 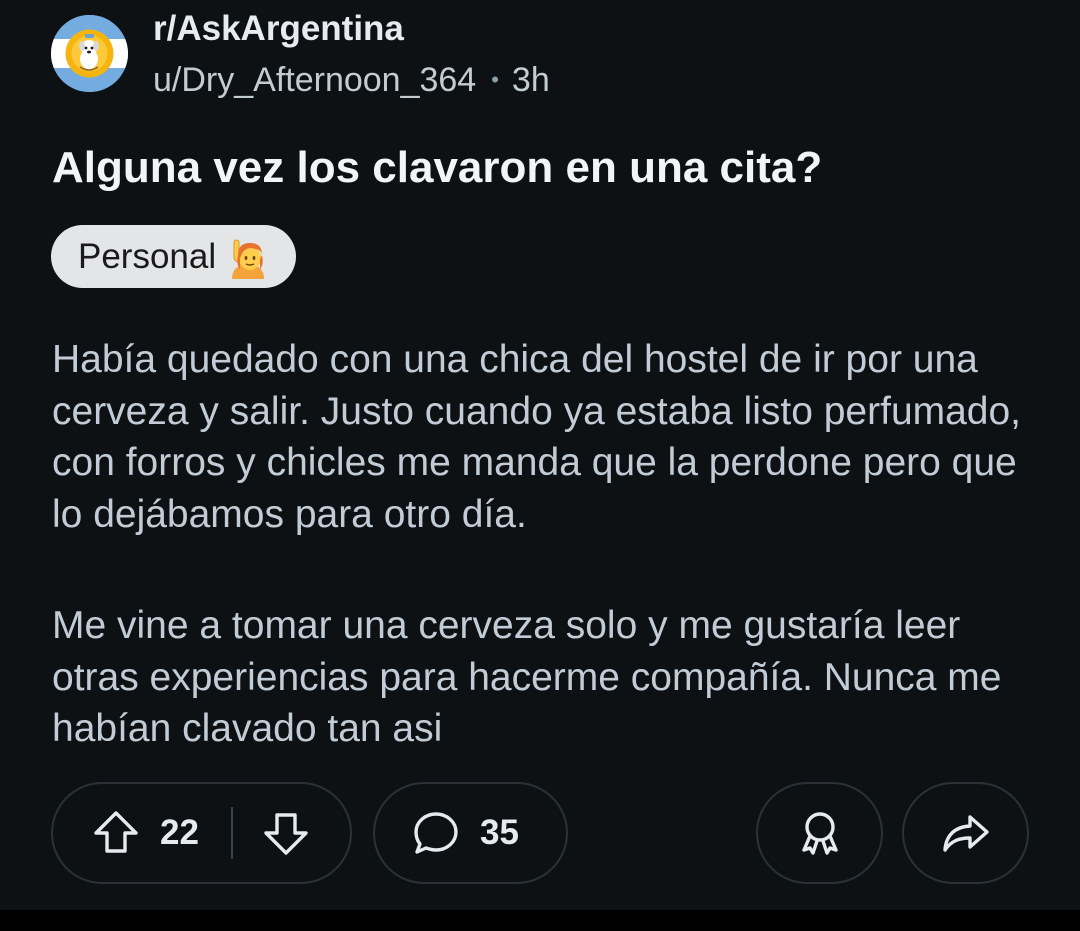 What do you see at coordinates (248, 258) in the screenshot?
I see `person-raising-hand-icon` at bounding box center [248, 258].